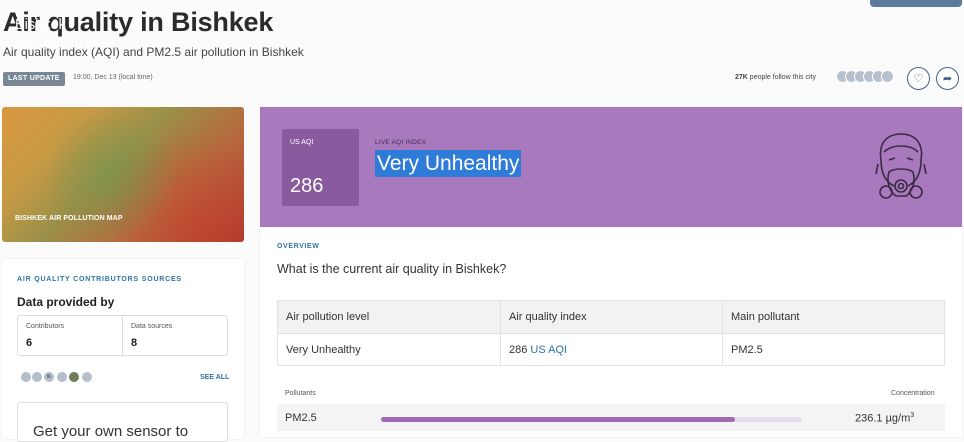 The width and height of the screenshot is (964, 442). Describe the element at coordinates (741, 77) in the screenshot. I see `followers-count: 27K` at that location.